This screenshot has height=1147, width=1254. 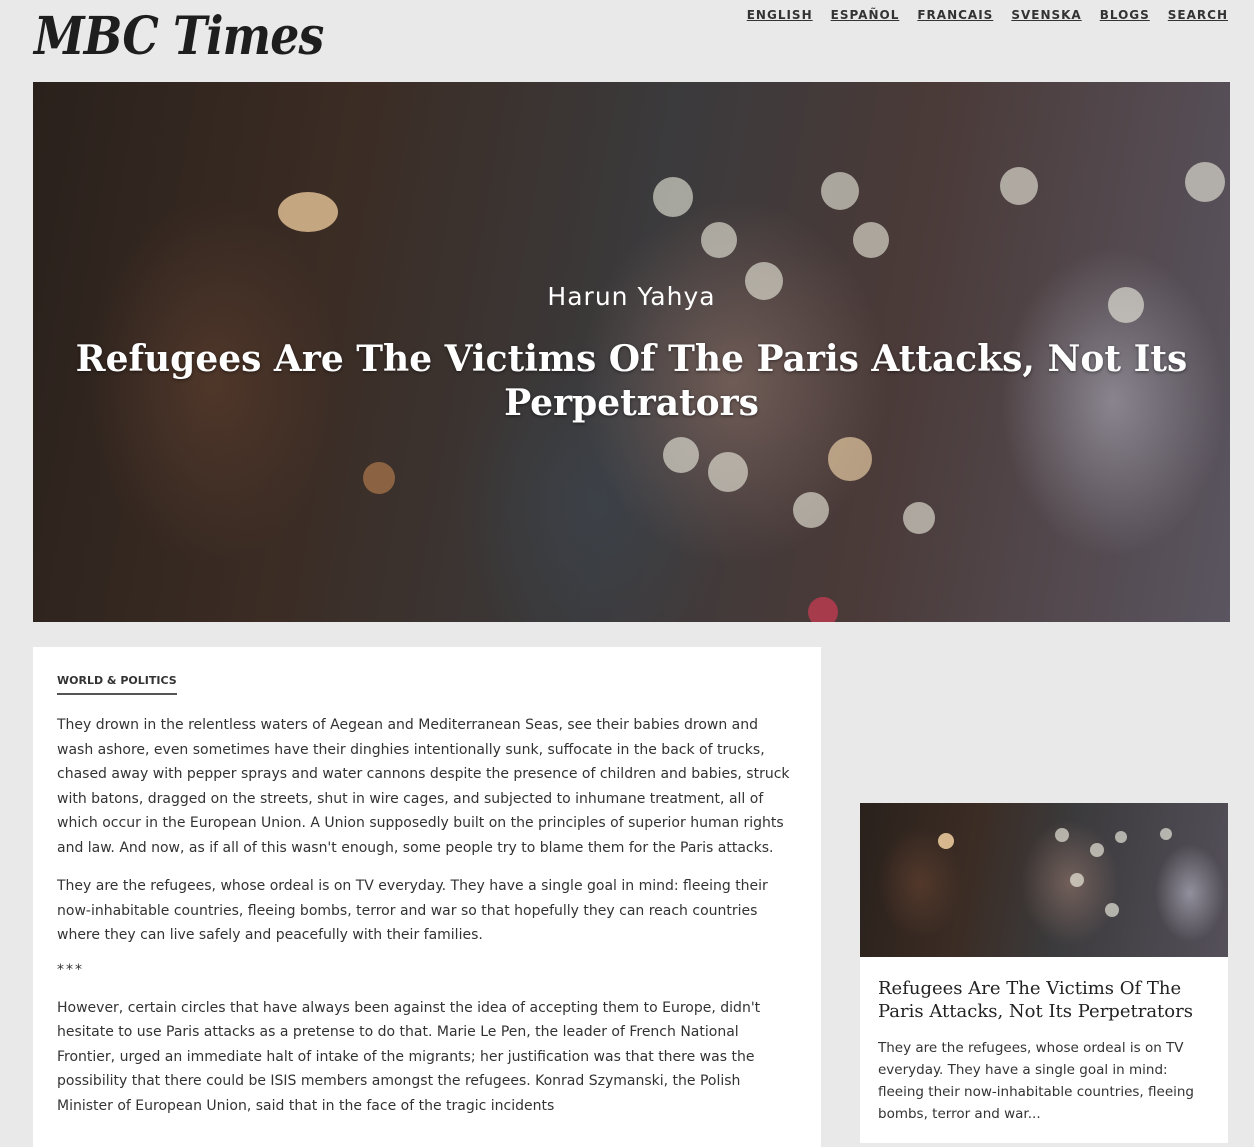 What do you see at coordinates (865, 15) in the screenshot?
I see `nav-espanol: ESPAÑOL` at bounding box center [865, 15].